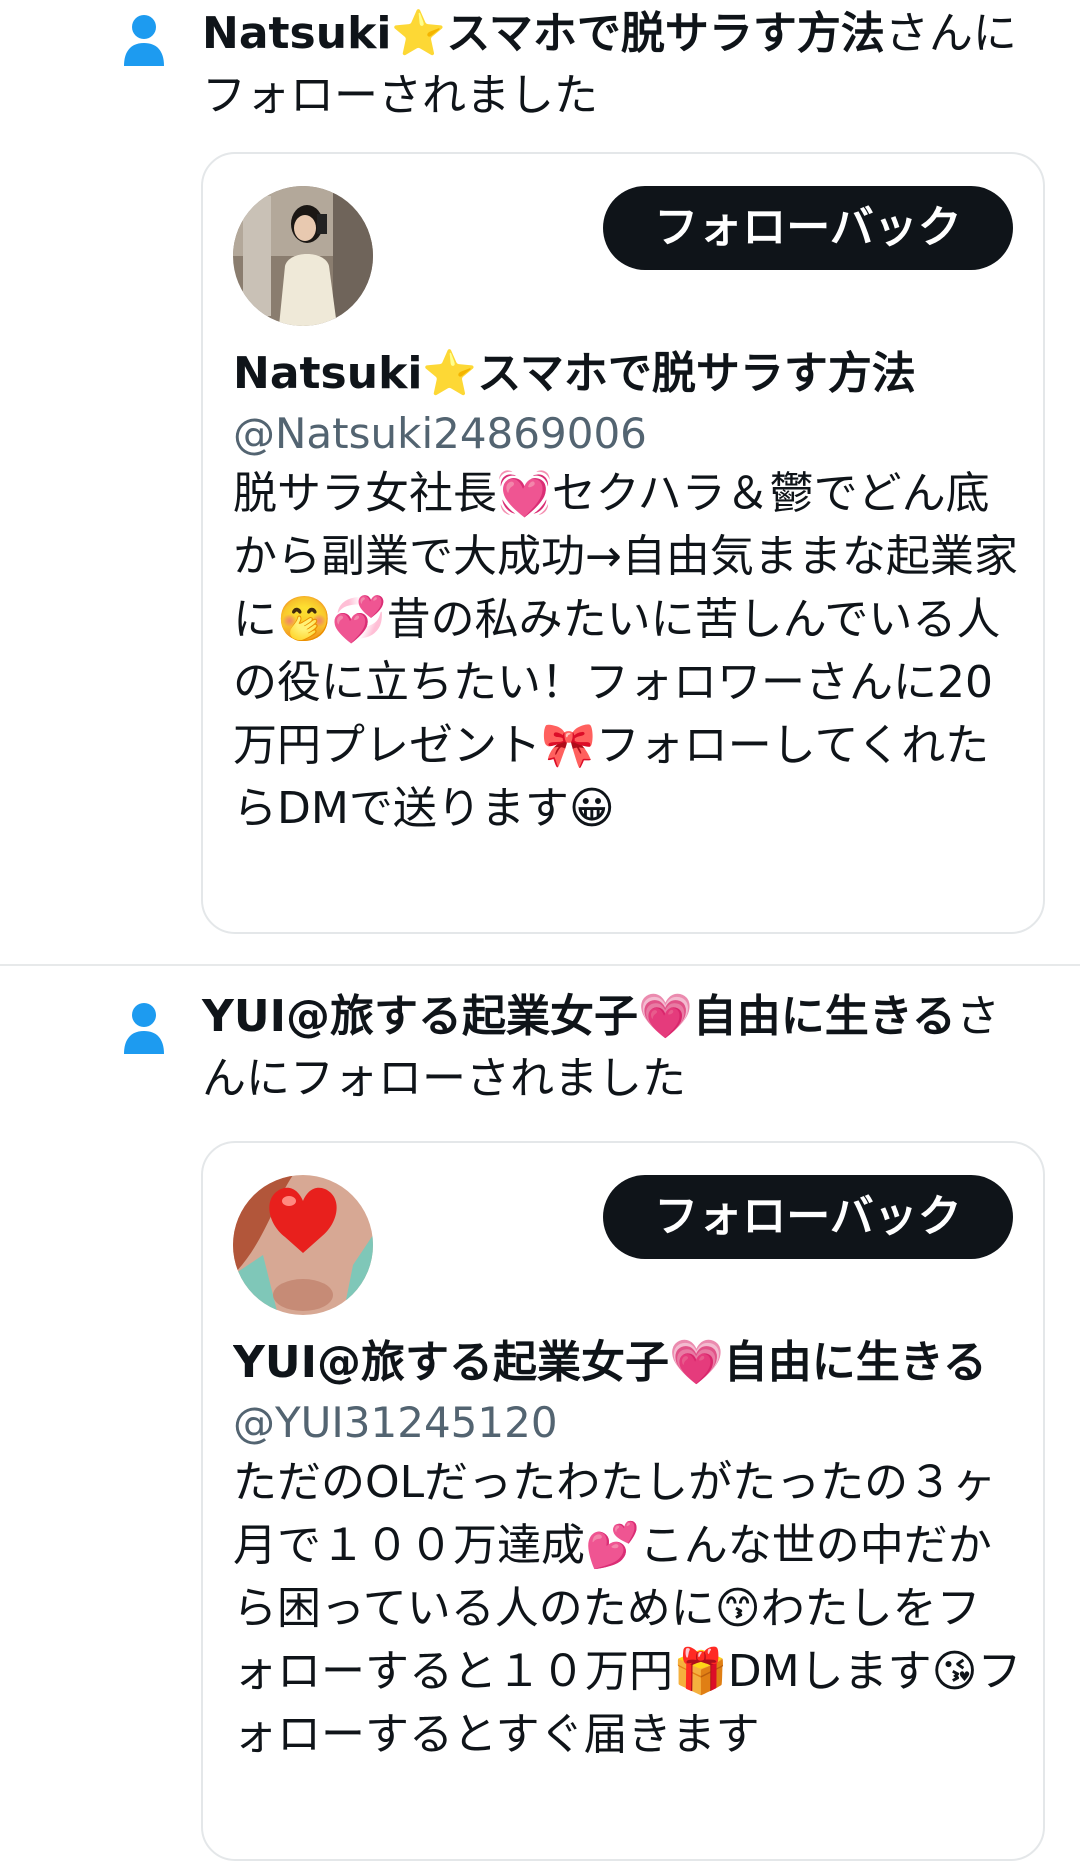 This screenshot has height=1861, width=1080. Describe the element at coordinates (540, 965) in the screenshot. I see `divider` at that location.